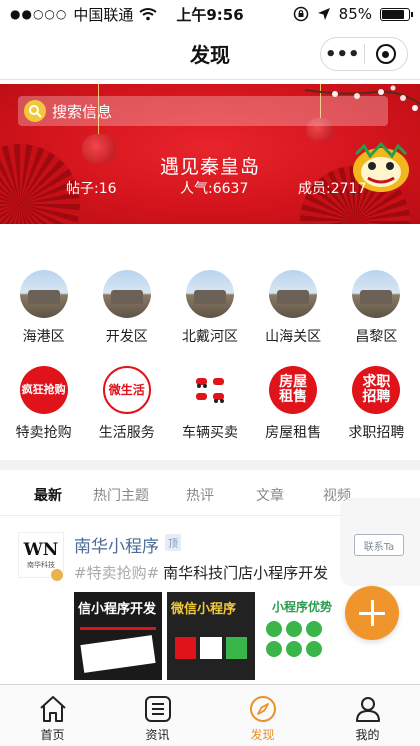 The height and width of the screenshot is (746, 420). Describe the element at coordinates (157, 735) in the screenshot. I see `tab-label: 资讯` at that location.